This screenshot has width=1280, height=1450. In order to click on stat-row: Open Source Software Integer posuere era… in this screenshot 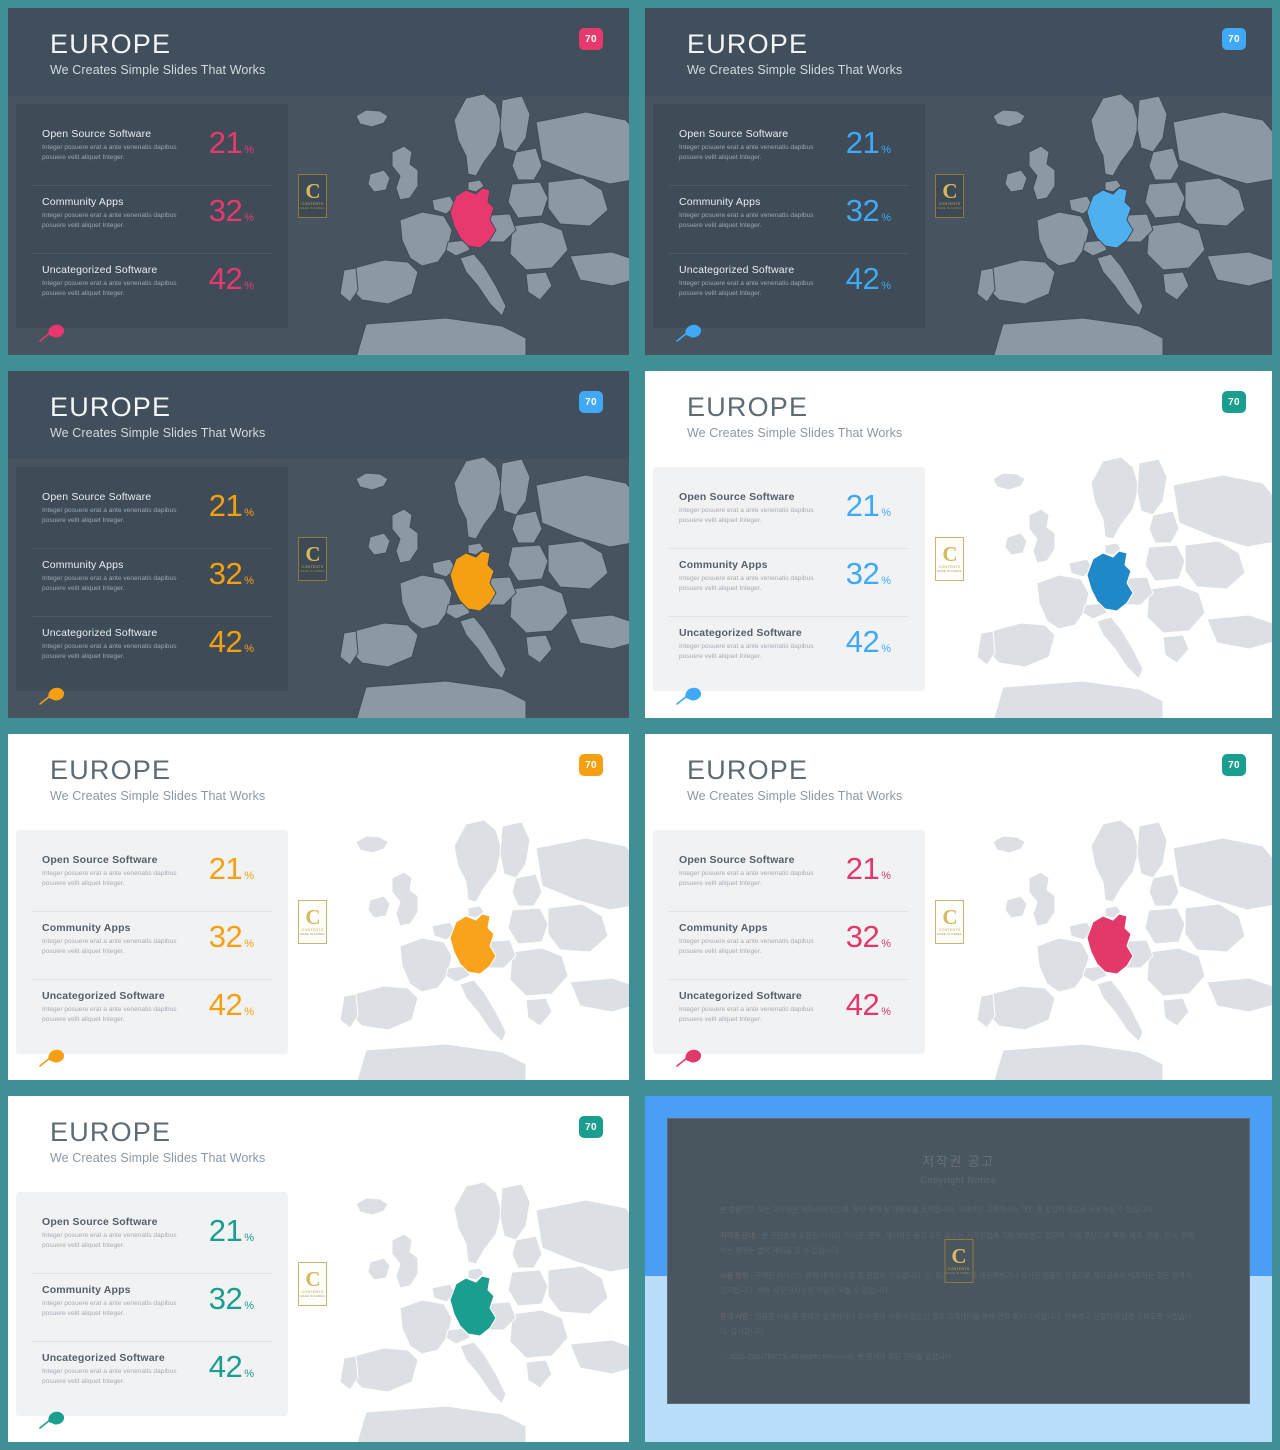, I will do `click(152, 878)`.